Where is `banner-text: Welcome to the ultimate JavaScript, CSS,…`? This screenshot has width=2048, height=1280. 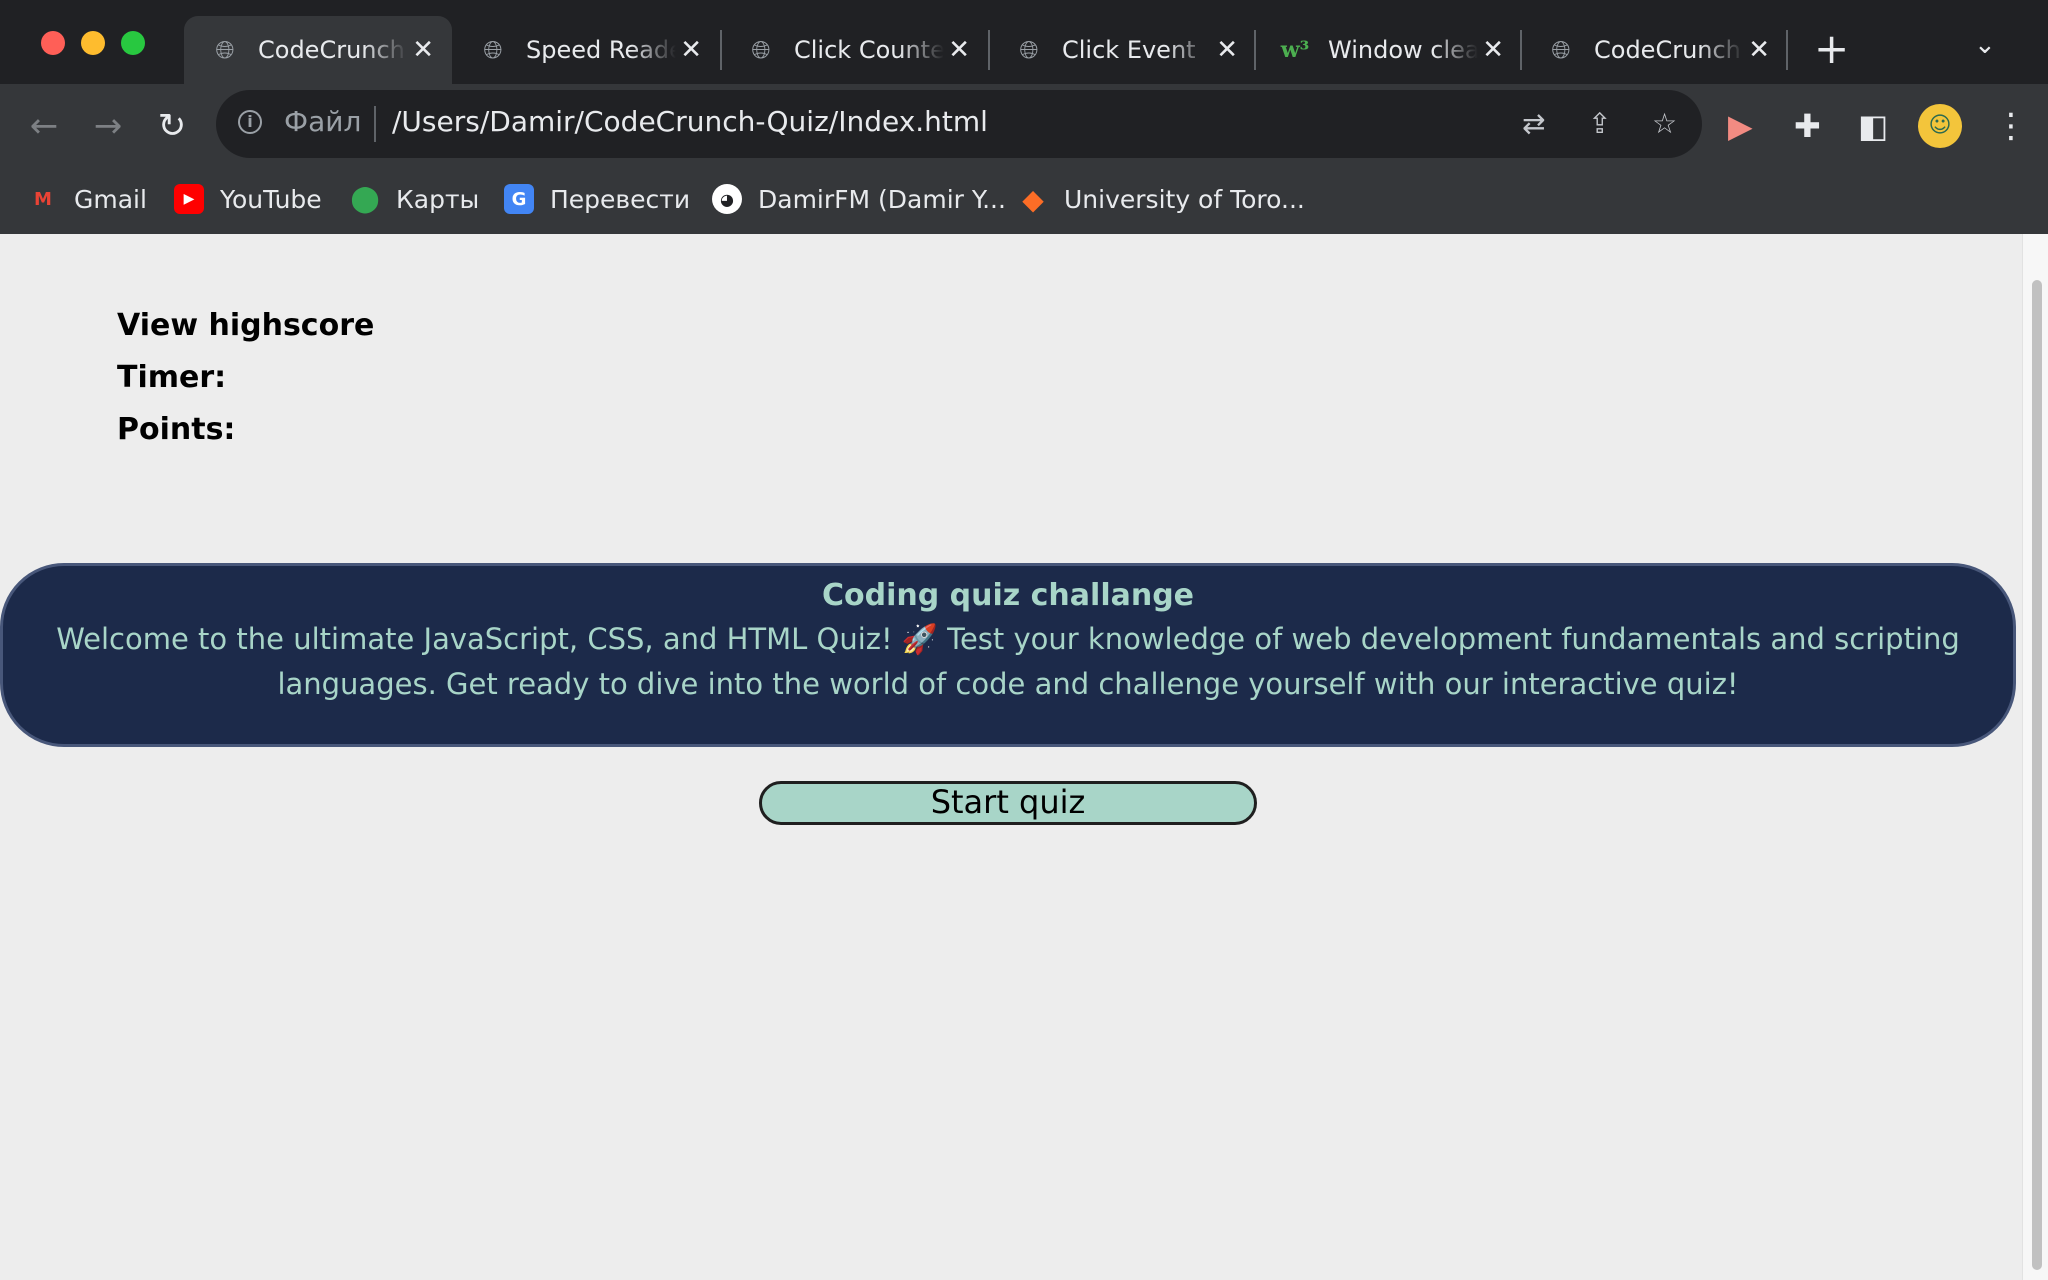 banner-text: Welcome to the ultimate JavaScript, CSS,… is located at coordinates (1008, 661).